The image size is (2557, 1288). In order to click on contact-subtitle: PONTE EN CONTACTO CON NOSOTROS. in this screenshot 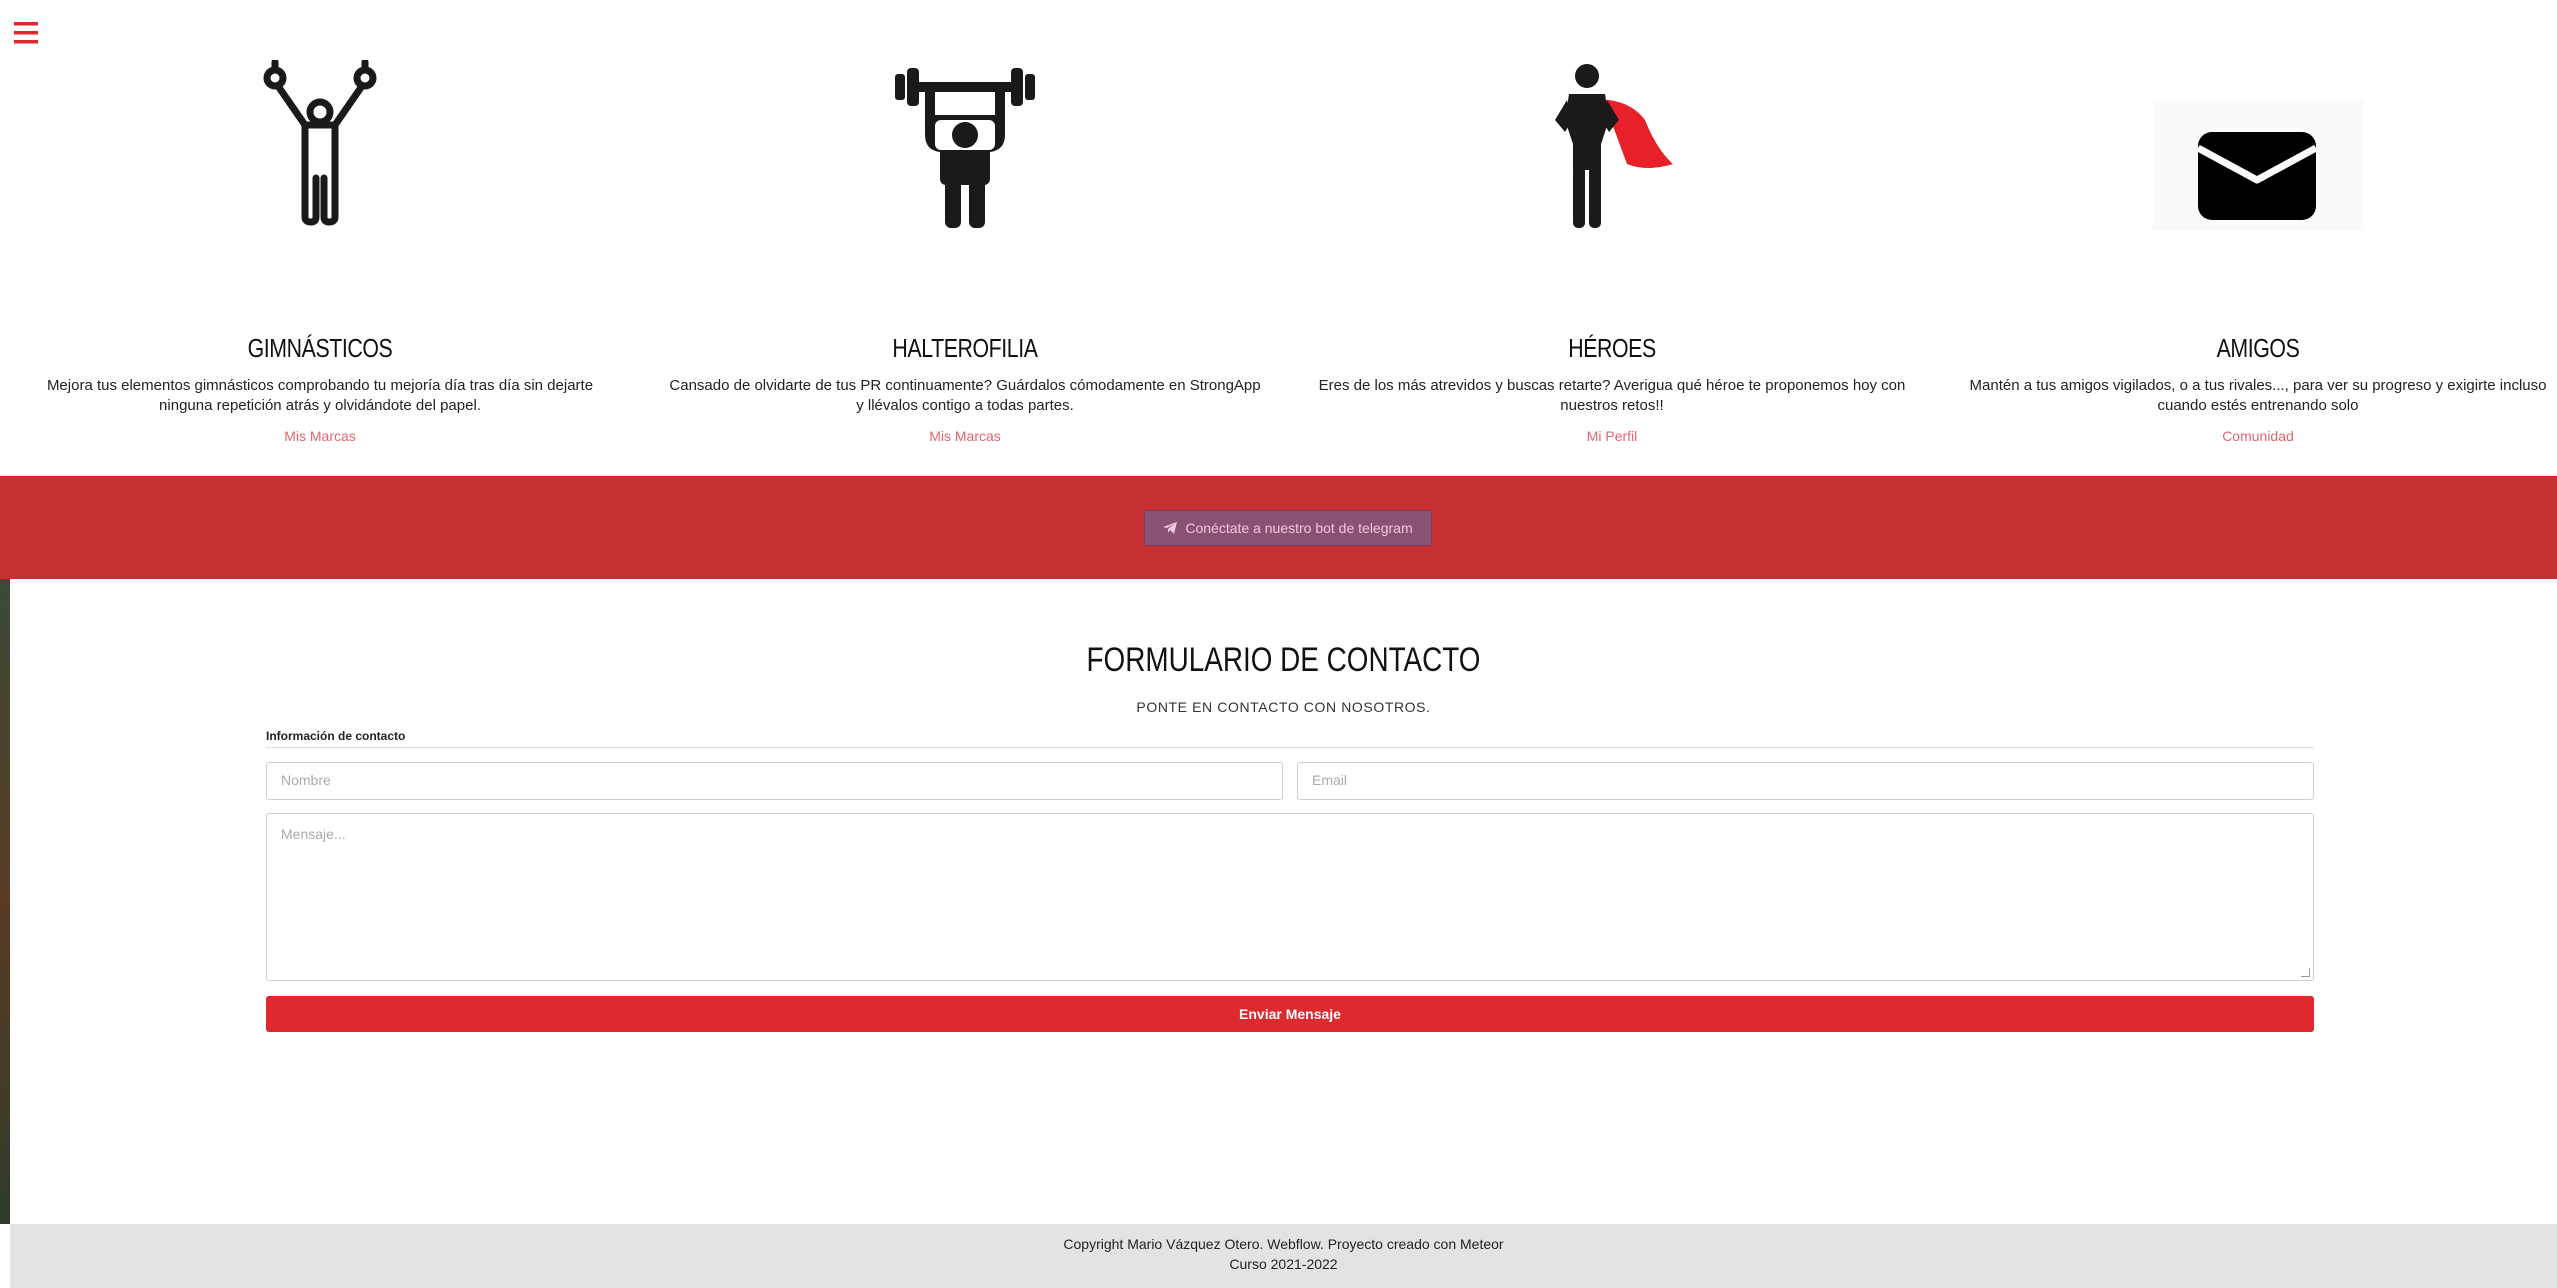, I will do `click(1283, 707)`.